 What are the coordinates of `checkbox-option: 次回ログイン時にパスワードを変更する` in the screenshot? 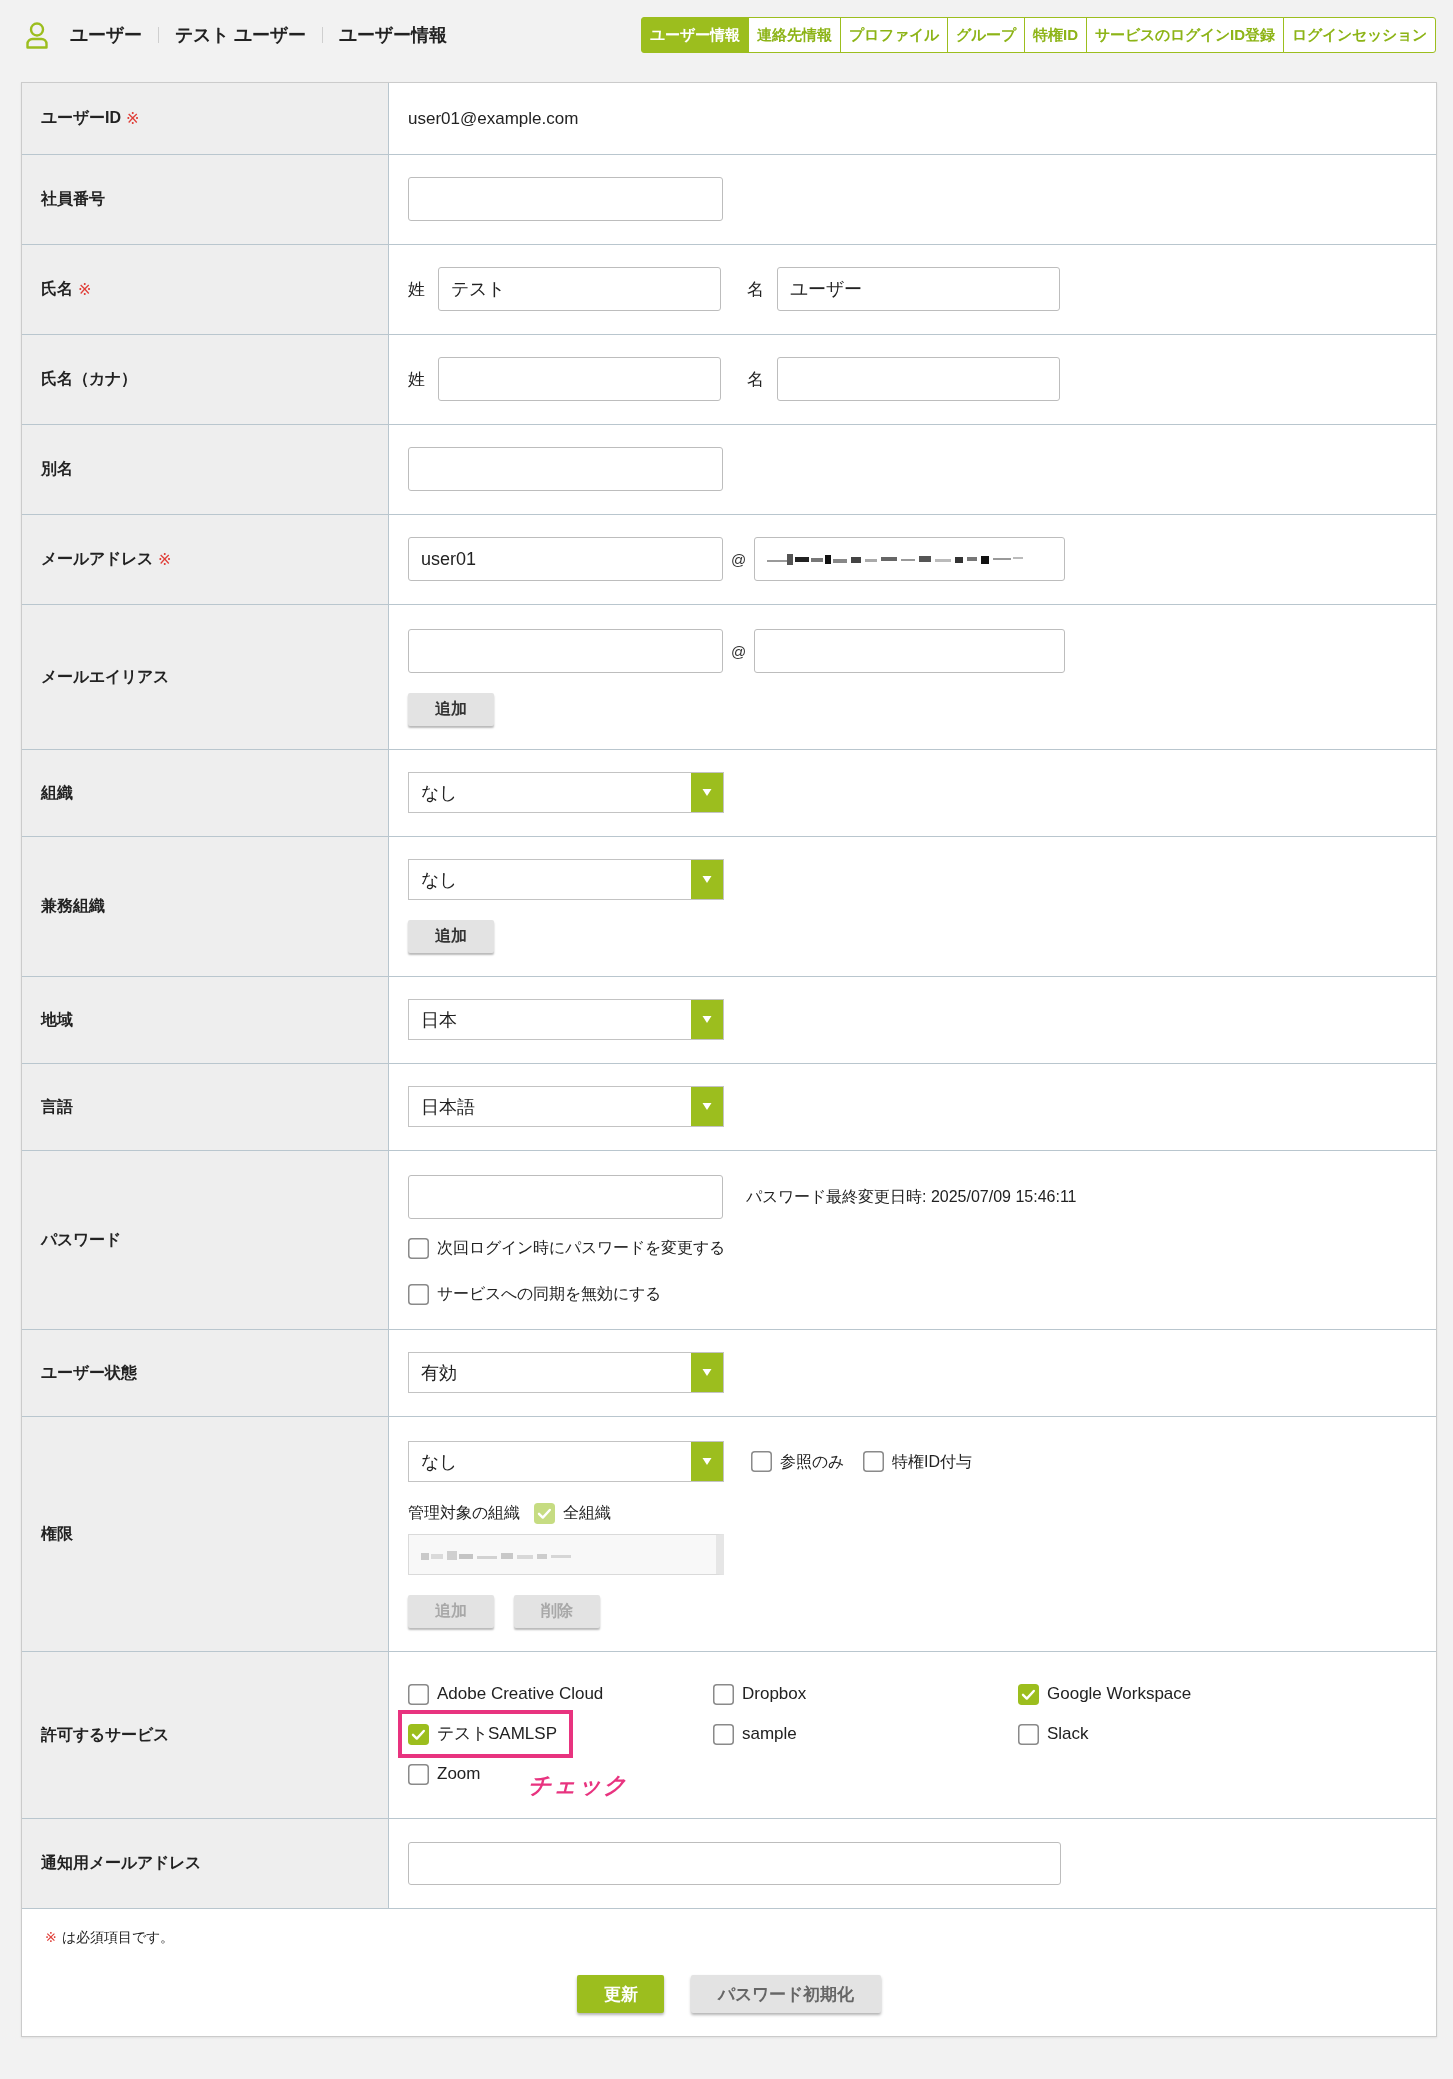 It's located at (566, 1248).